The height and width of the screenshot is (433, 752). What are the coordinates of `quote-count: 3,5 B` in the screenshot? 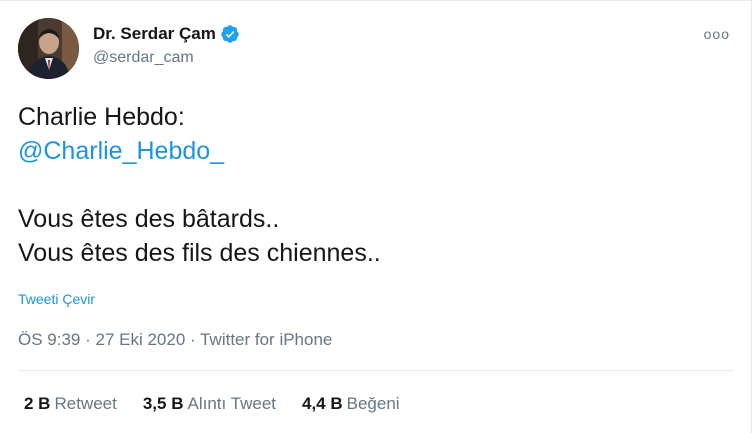 It's located at (163, 403).